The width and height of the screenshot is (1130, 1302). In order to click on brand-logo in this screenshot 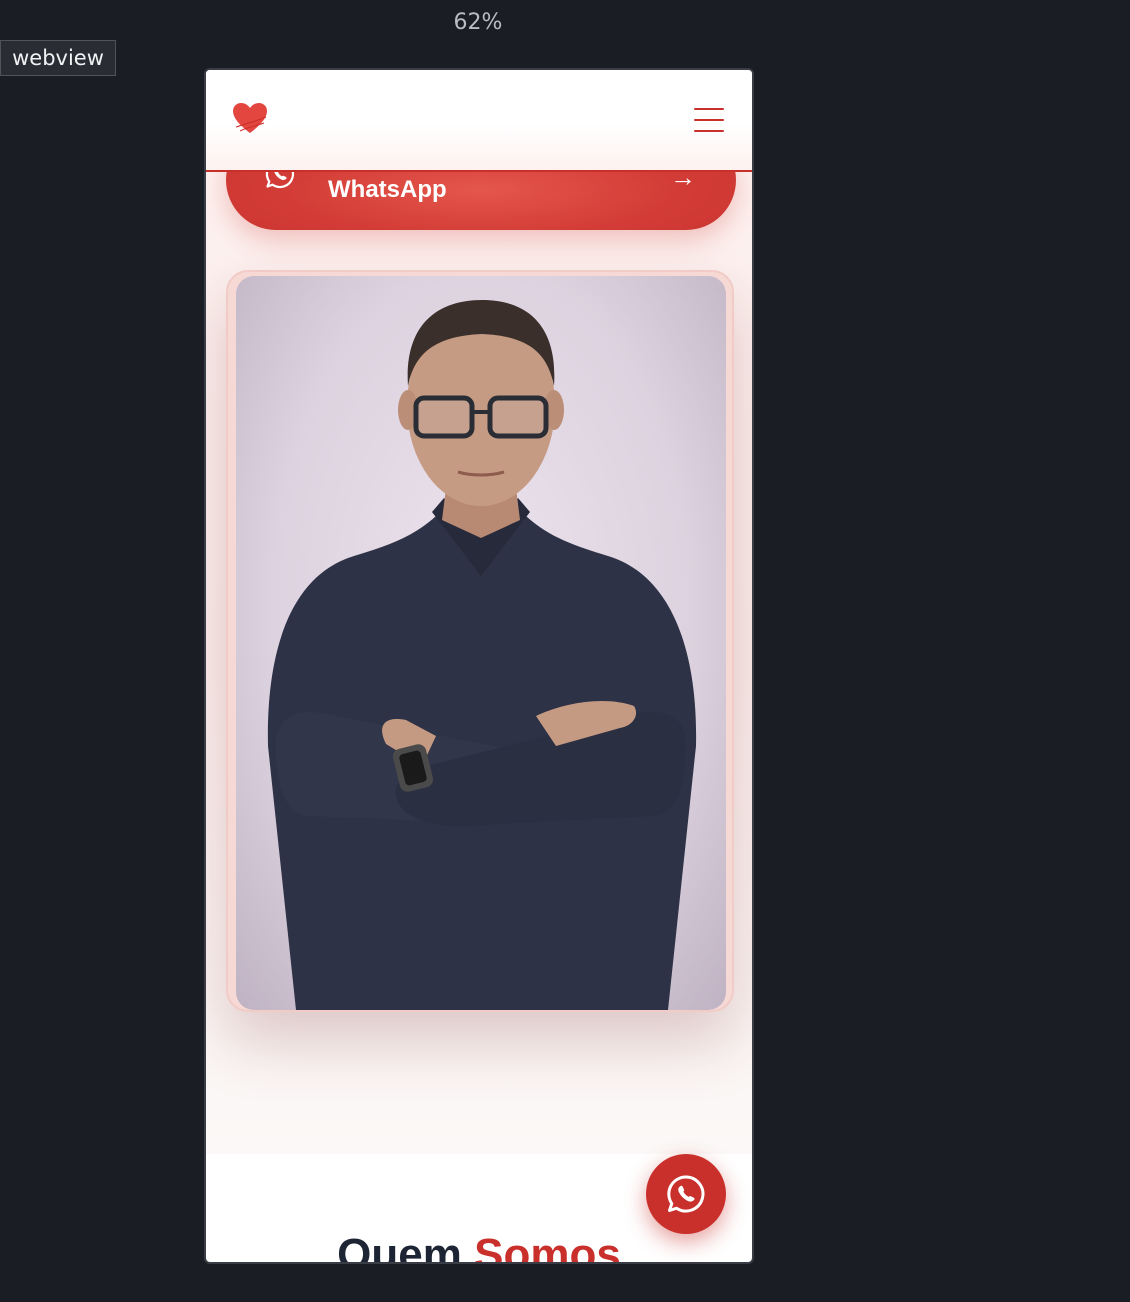, I will do `click(250, 118)`.